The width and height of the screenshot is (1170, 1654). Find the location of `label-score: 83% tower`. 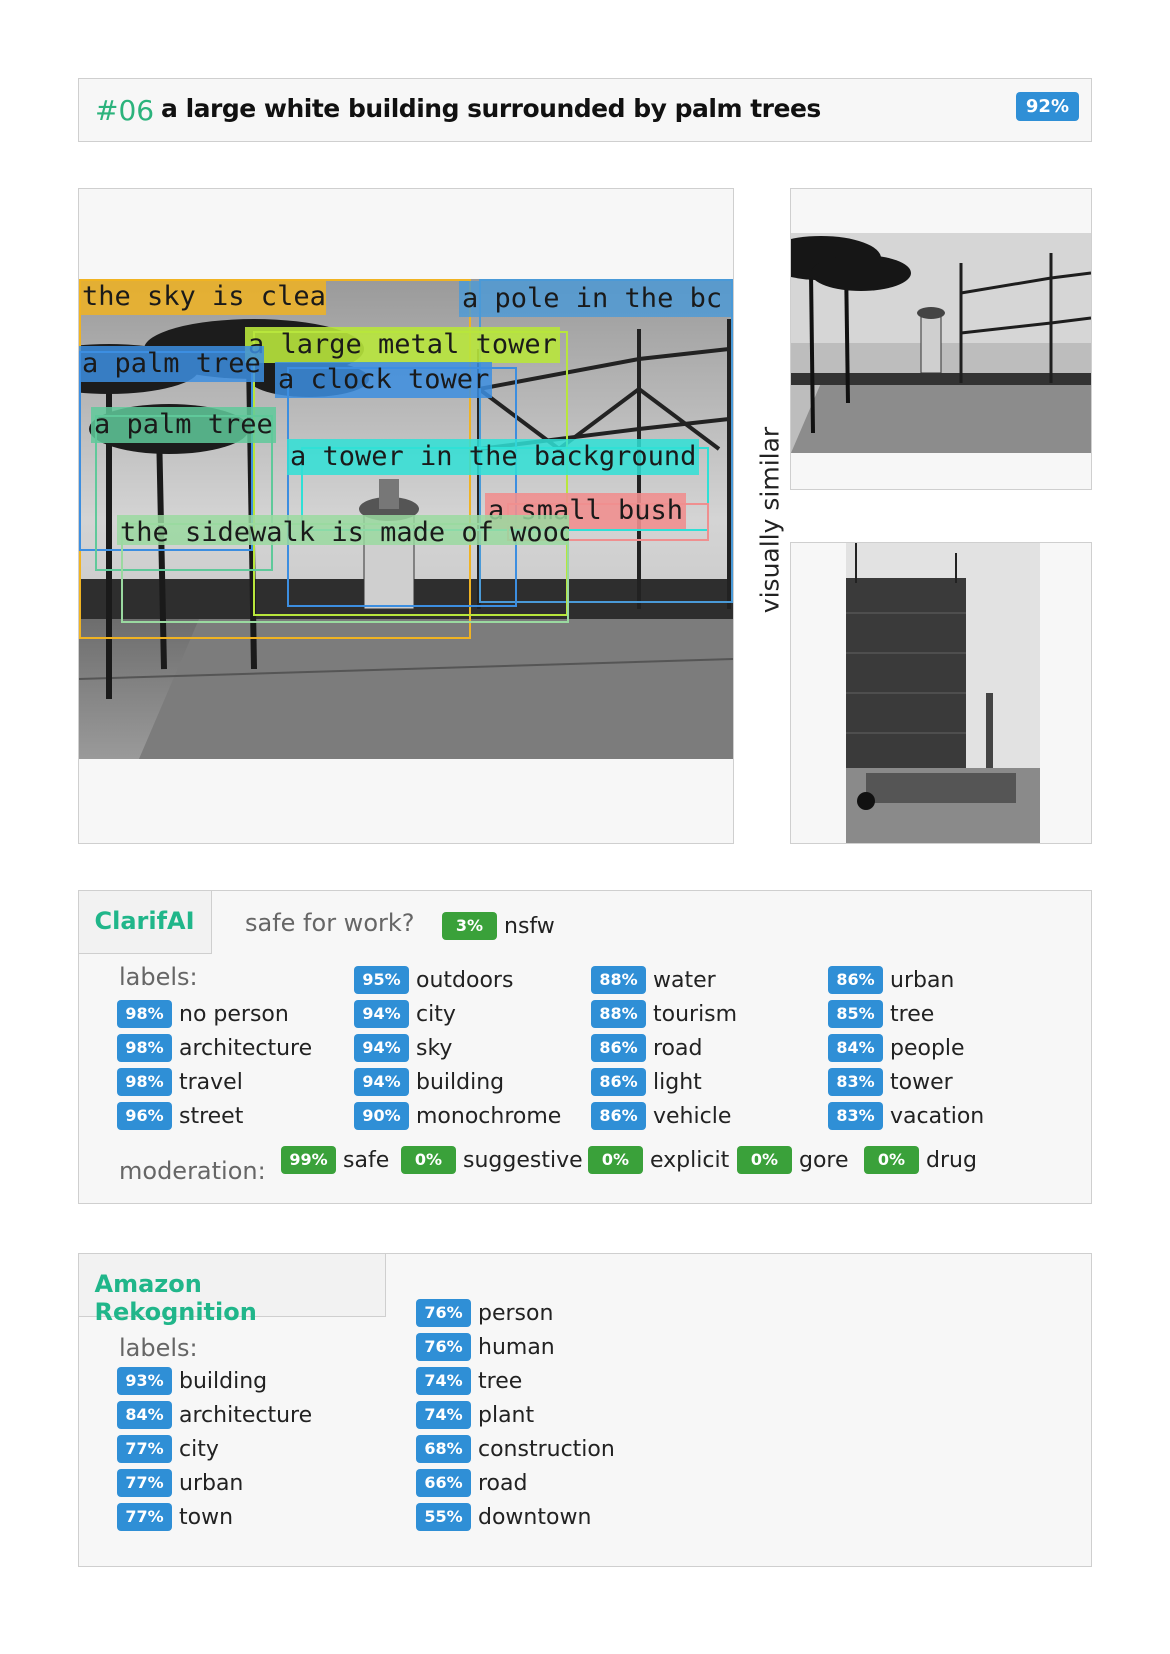

label-score: 83% tower is located at coordinates (890, 1082).